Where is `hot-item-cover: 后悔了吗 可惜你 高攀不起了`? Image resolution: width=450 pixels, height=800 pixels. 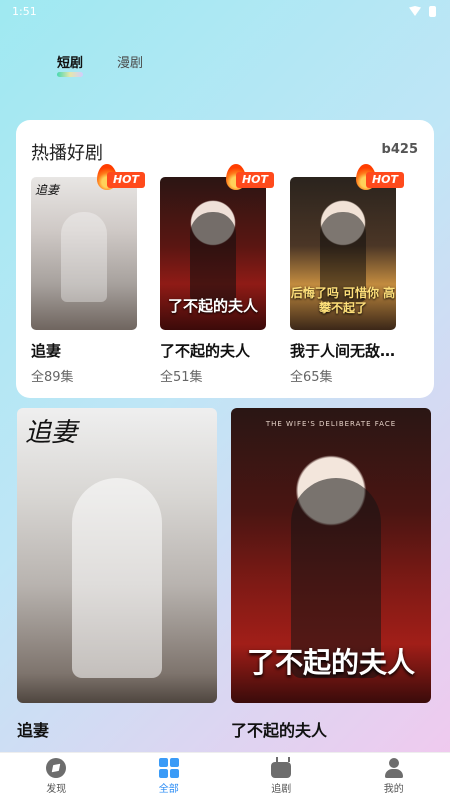
hot-item-cover: 后悔了吗 可惜你 高攀不起了 is located at coordinates (343, 253).